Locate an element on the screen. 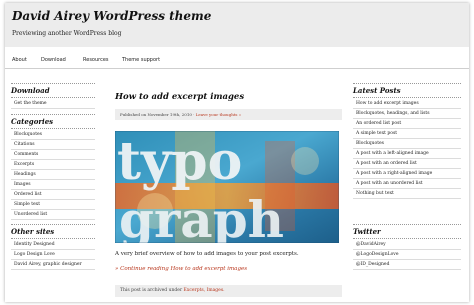 This screenshot has width=474, height=305. nav-download: Download is located at coordinates (53, 60).